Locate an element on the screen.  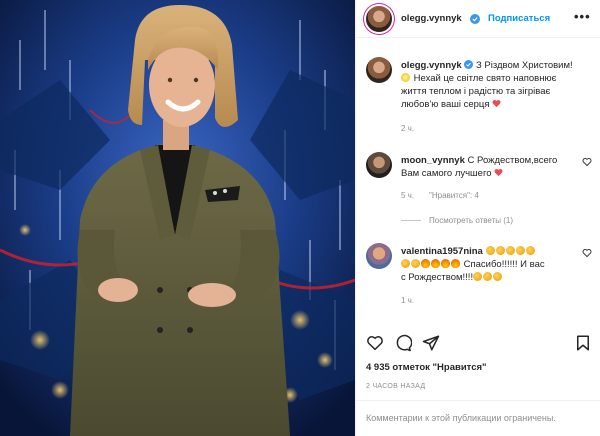
paper-plane-icon is located at coordinates (431, 343).